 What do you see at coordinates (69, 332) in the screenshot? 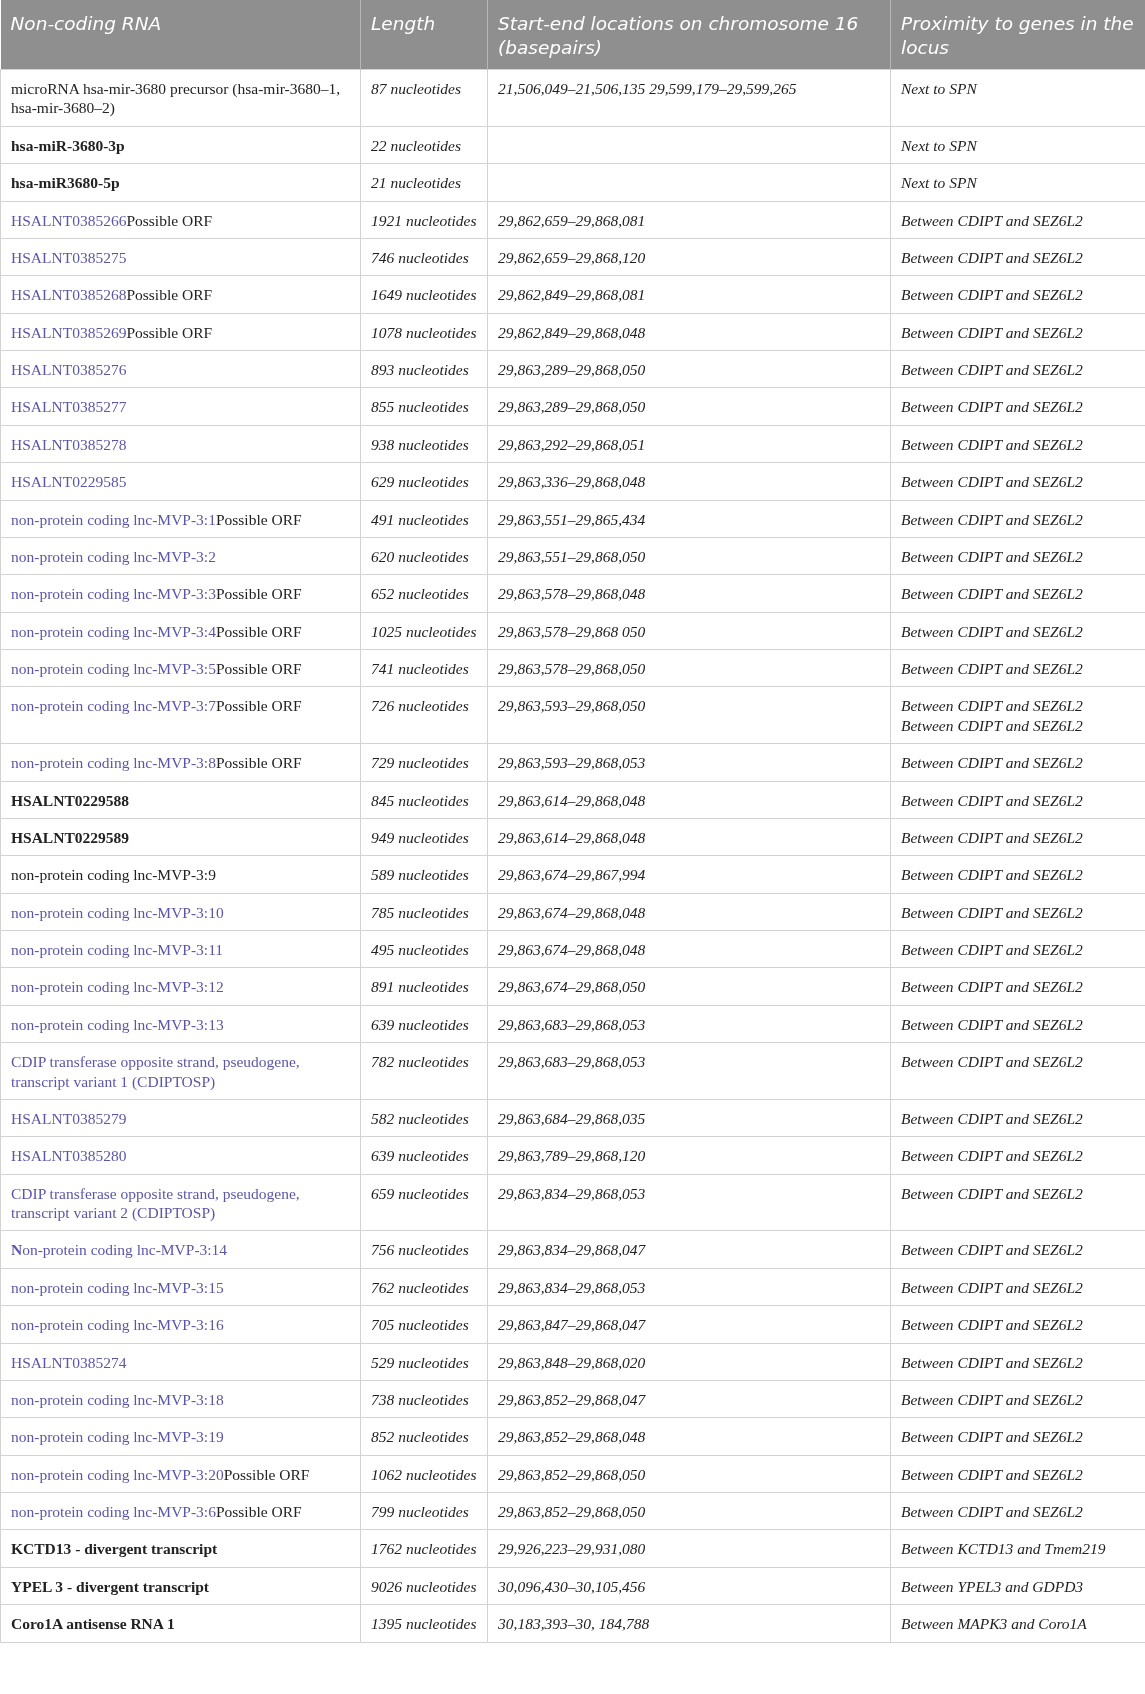
I see `link: HSALNT0385269` at bounding box center [69, 332].